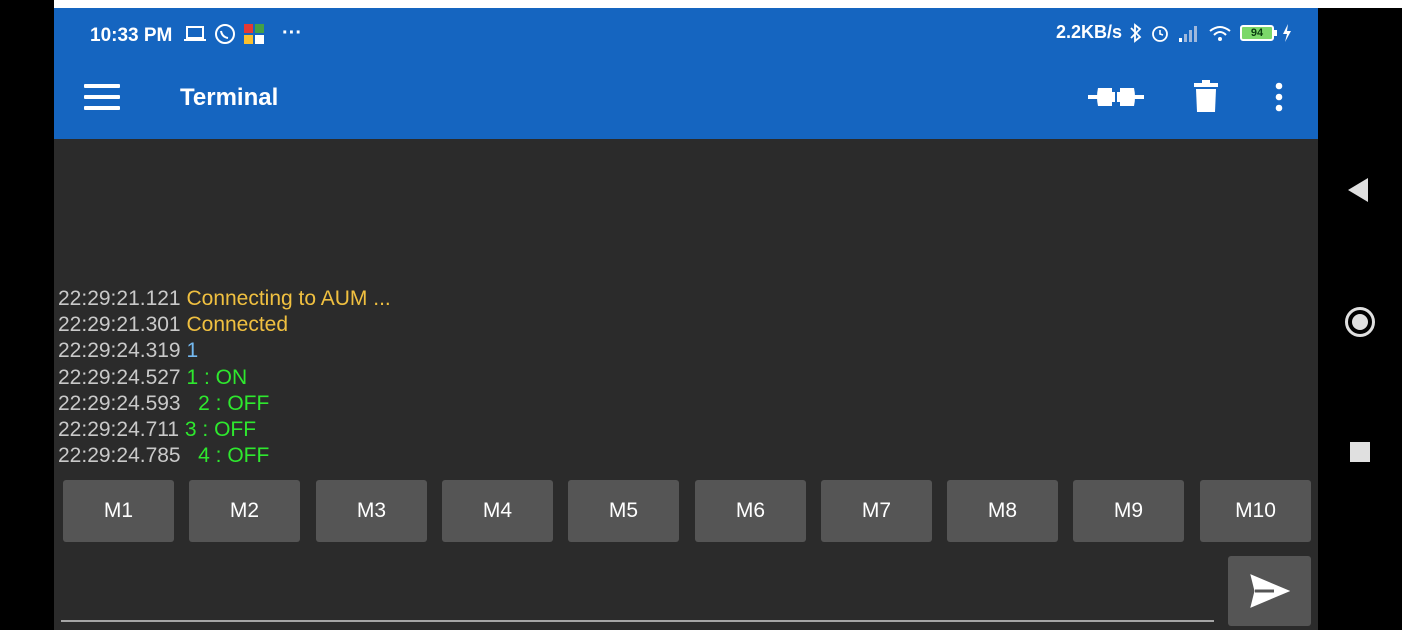  Describe the element at coordinates (623, 511) in the screenshot. I see `macro-button-m5: M5` at that location.